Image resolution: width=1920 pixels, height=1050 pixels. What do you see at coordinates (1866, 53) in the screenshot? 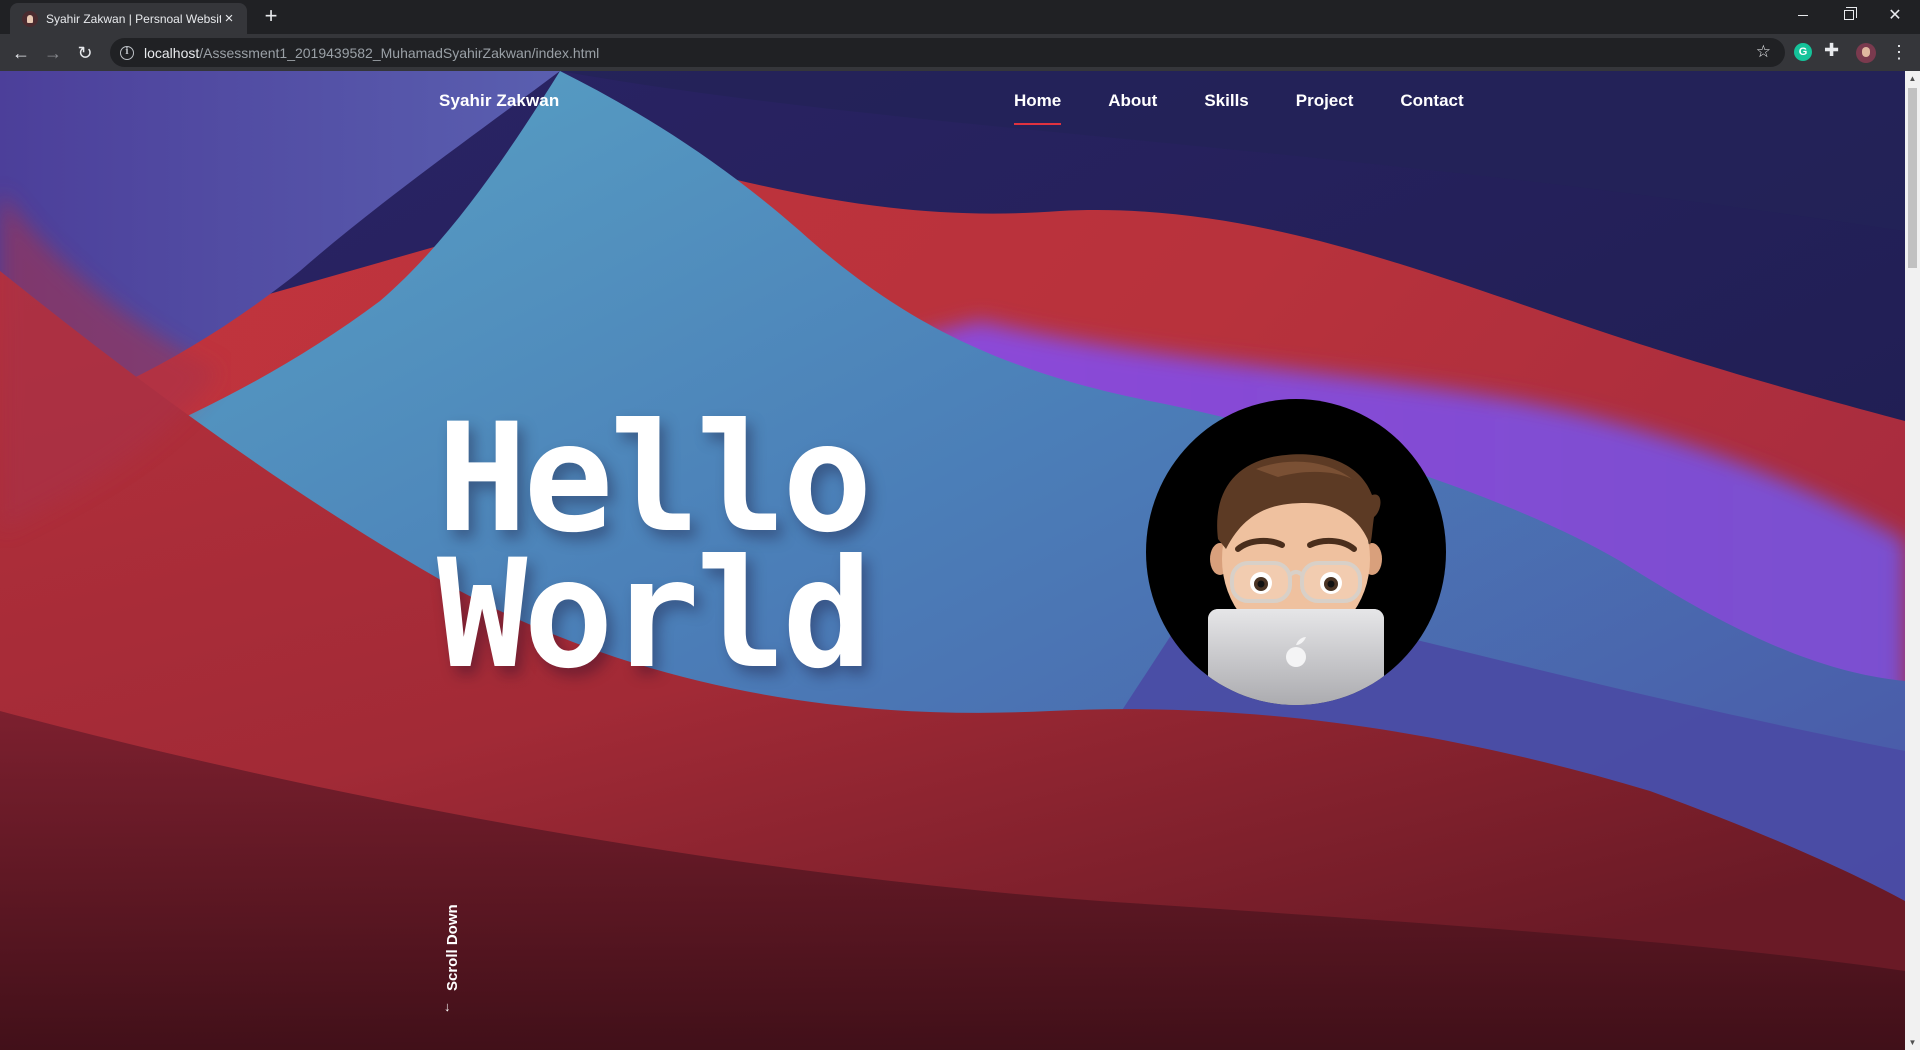
I see `profile-avatar` at bounding box center [1866, 53].